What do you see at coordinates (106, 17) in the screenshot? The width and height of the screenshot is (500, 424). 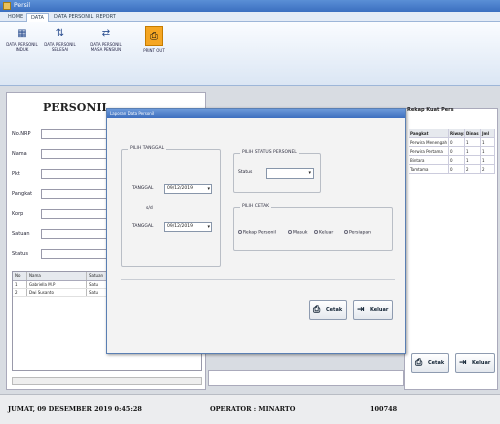 I see `tab-report: REPORT` at bounding box center [106, 17].